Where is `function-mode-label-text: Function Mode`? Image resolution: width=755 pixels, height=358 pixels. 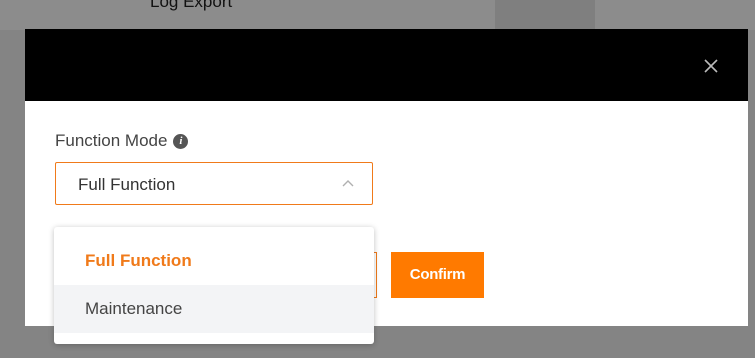 function-mode-label-text: Function Mode is located at coordinates (111, 140).